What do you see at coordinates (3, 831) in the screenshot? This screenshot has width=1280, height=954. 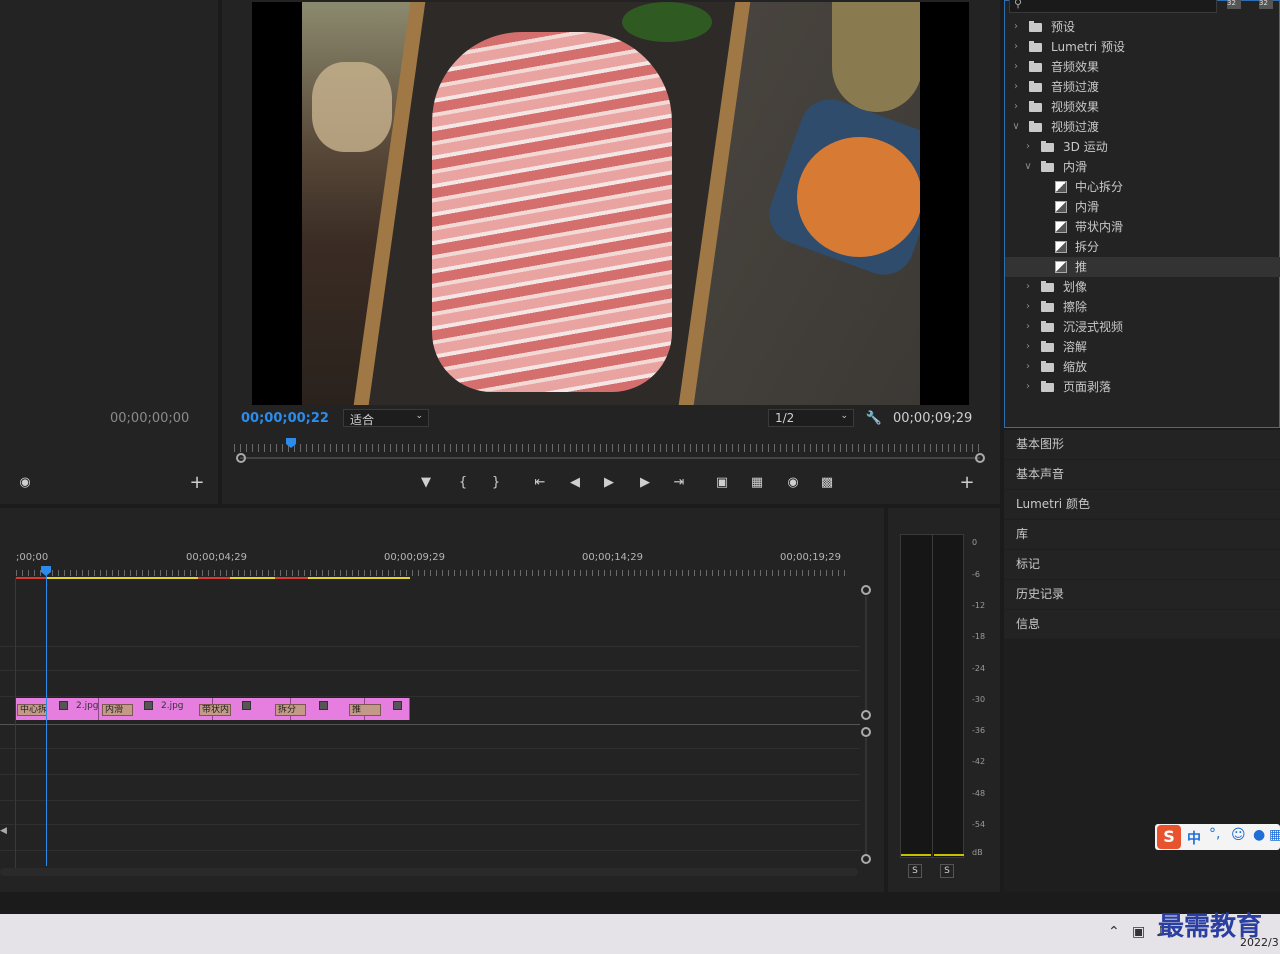 I see `collapse-arrow-icon: ◀` at bounding box center [3, 831].